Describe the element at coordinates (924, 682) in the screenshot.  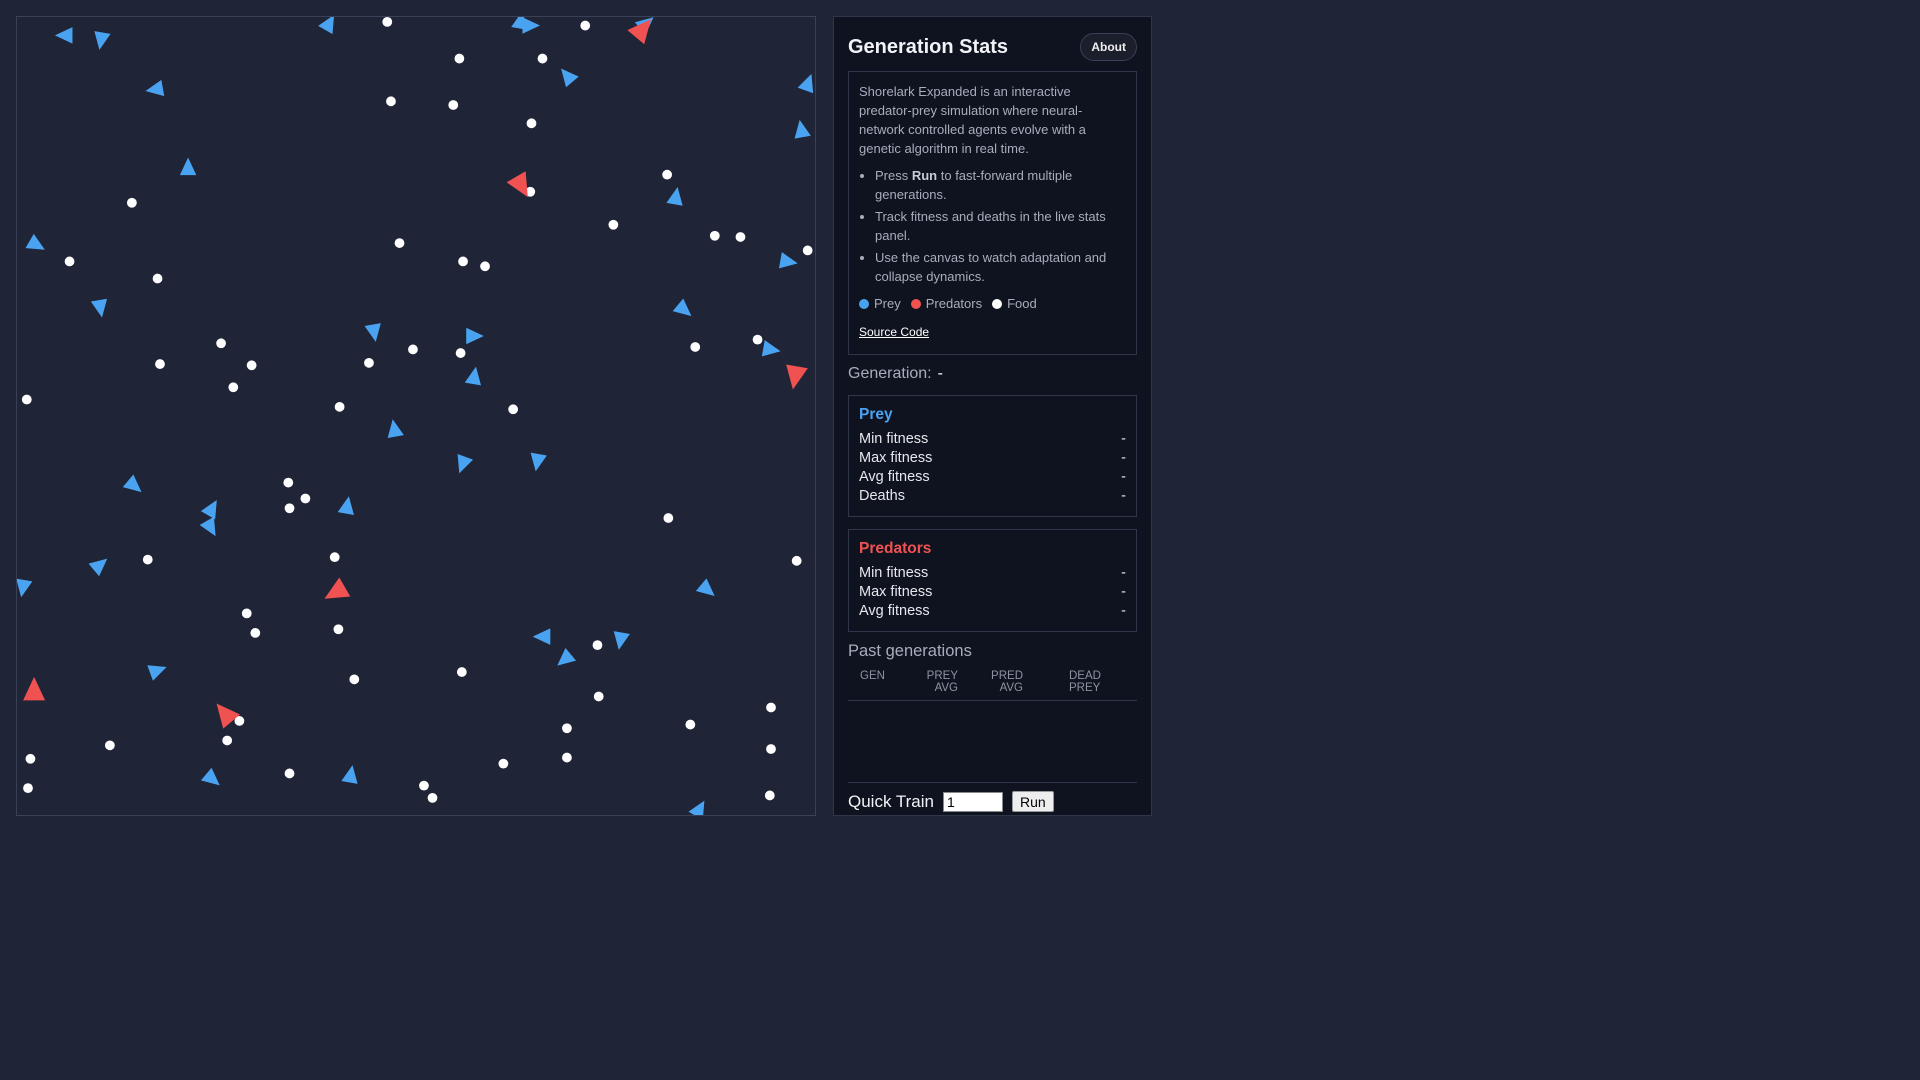
I see `col-prey-avg: PREY AVG` at that location.